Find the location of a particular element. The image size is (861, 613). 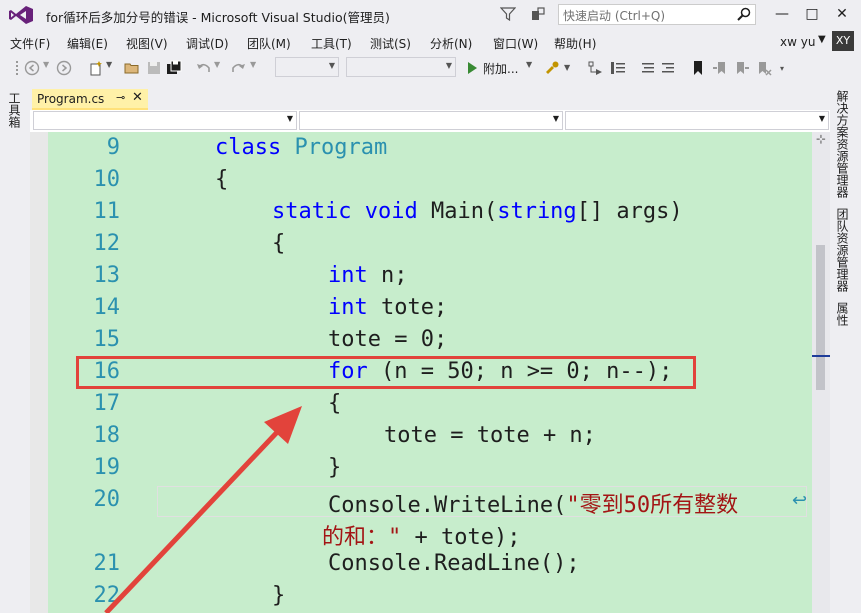

solution-nav-icon is located at coordinates (596, 68).